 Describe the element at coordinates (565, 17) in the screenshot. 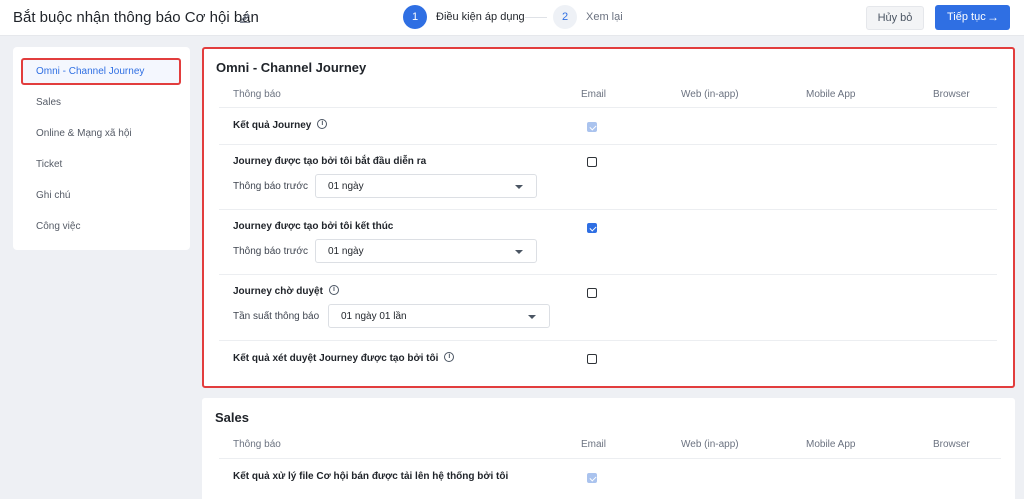

I see `step-2-indicator: 2` at that location.